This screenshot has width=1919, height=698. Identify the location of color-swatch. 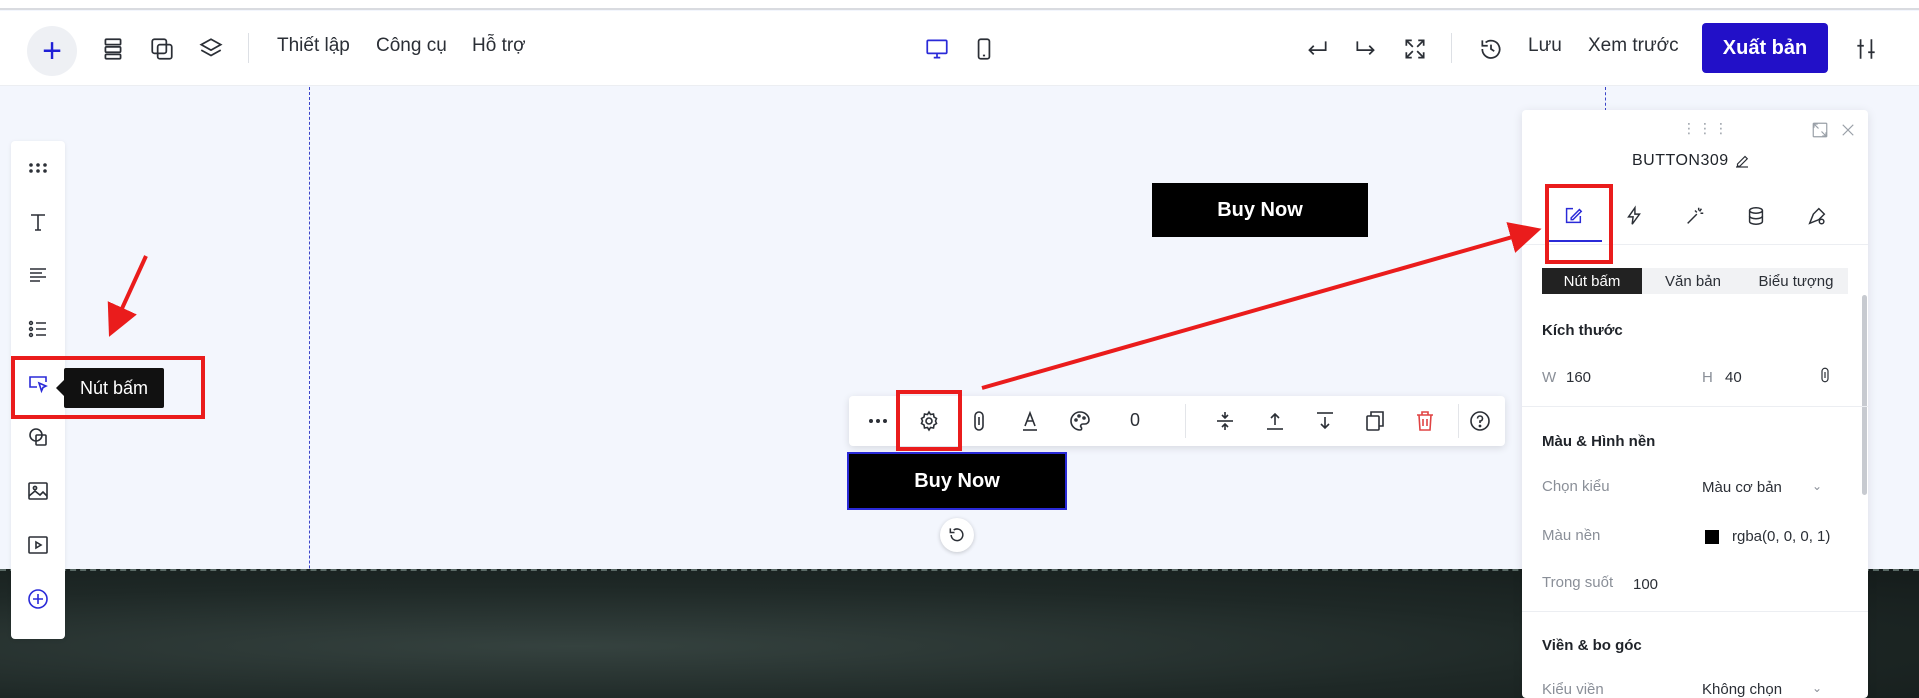
(1712, 537).